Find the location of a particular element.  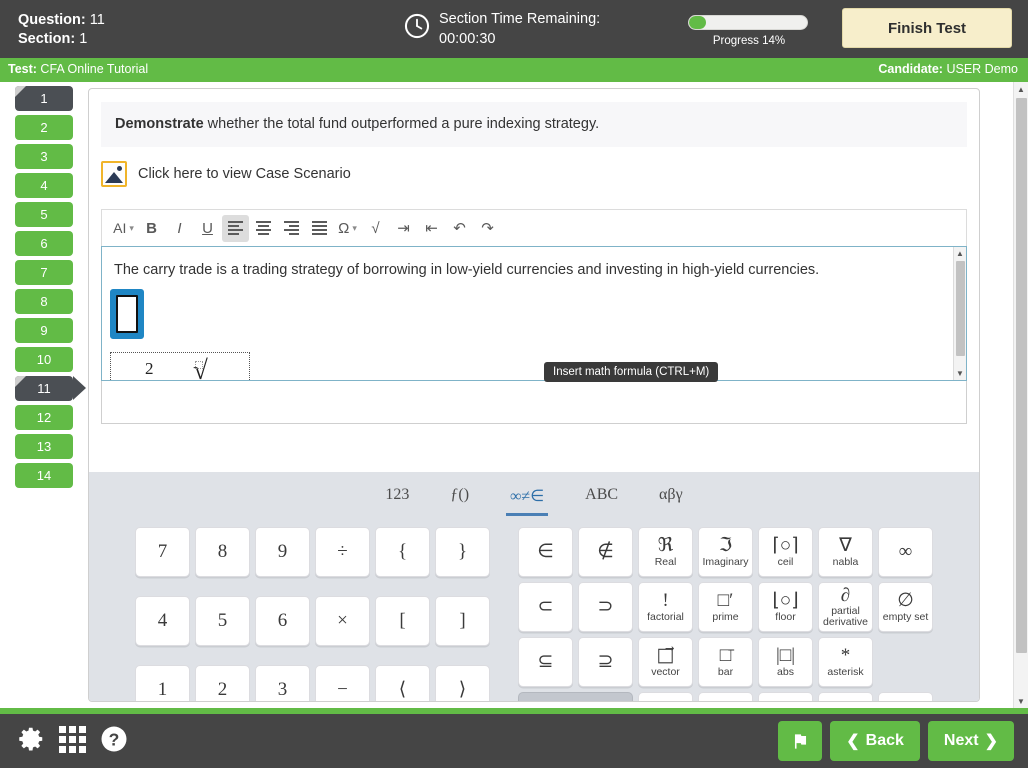

nav-question-9: 9 is located at coordinates (44, 330).